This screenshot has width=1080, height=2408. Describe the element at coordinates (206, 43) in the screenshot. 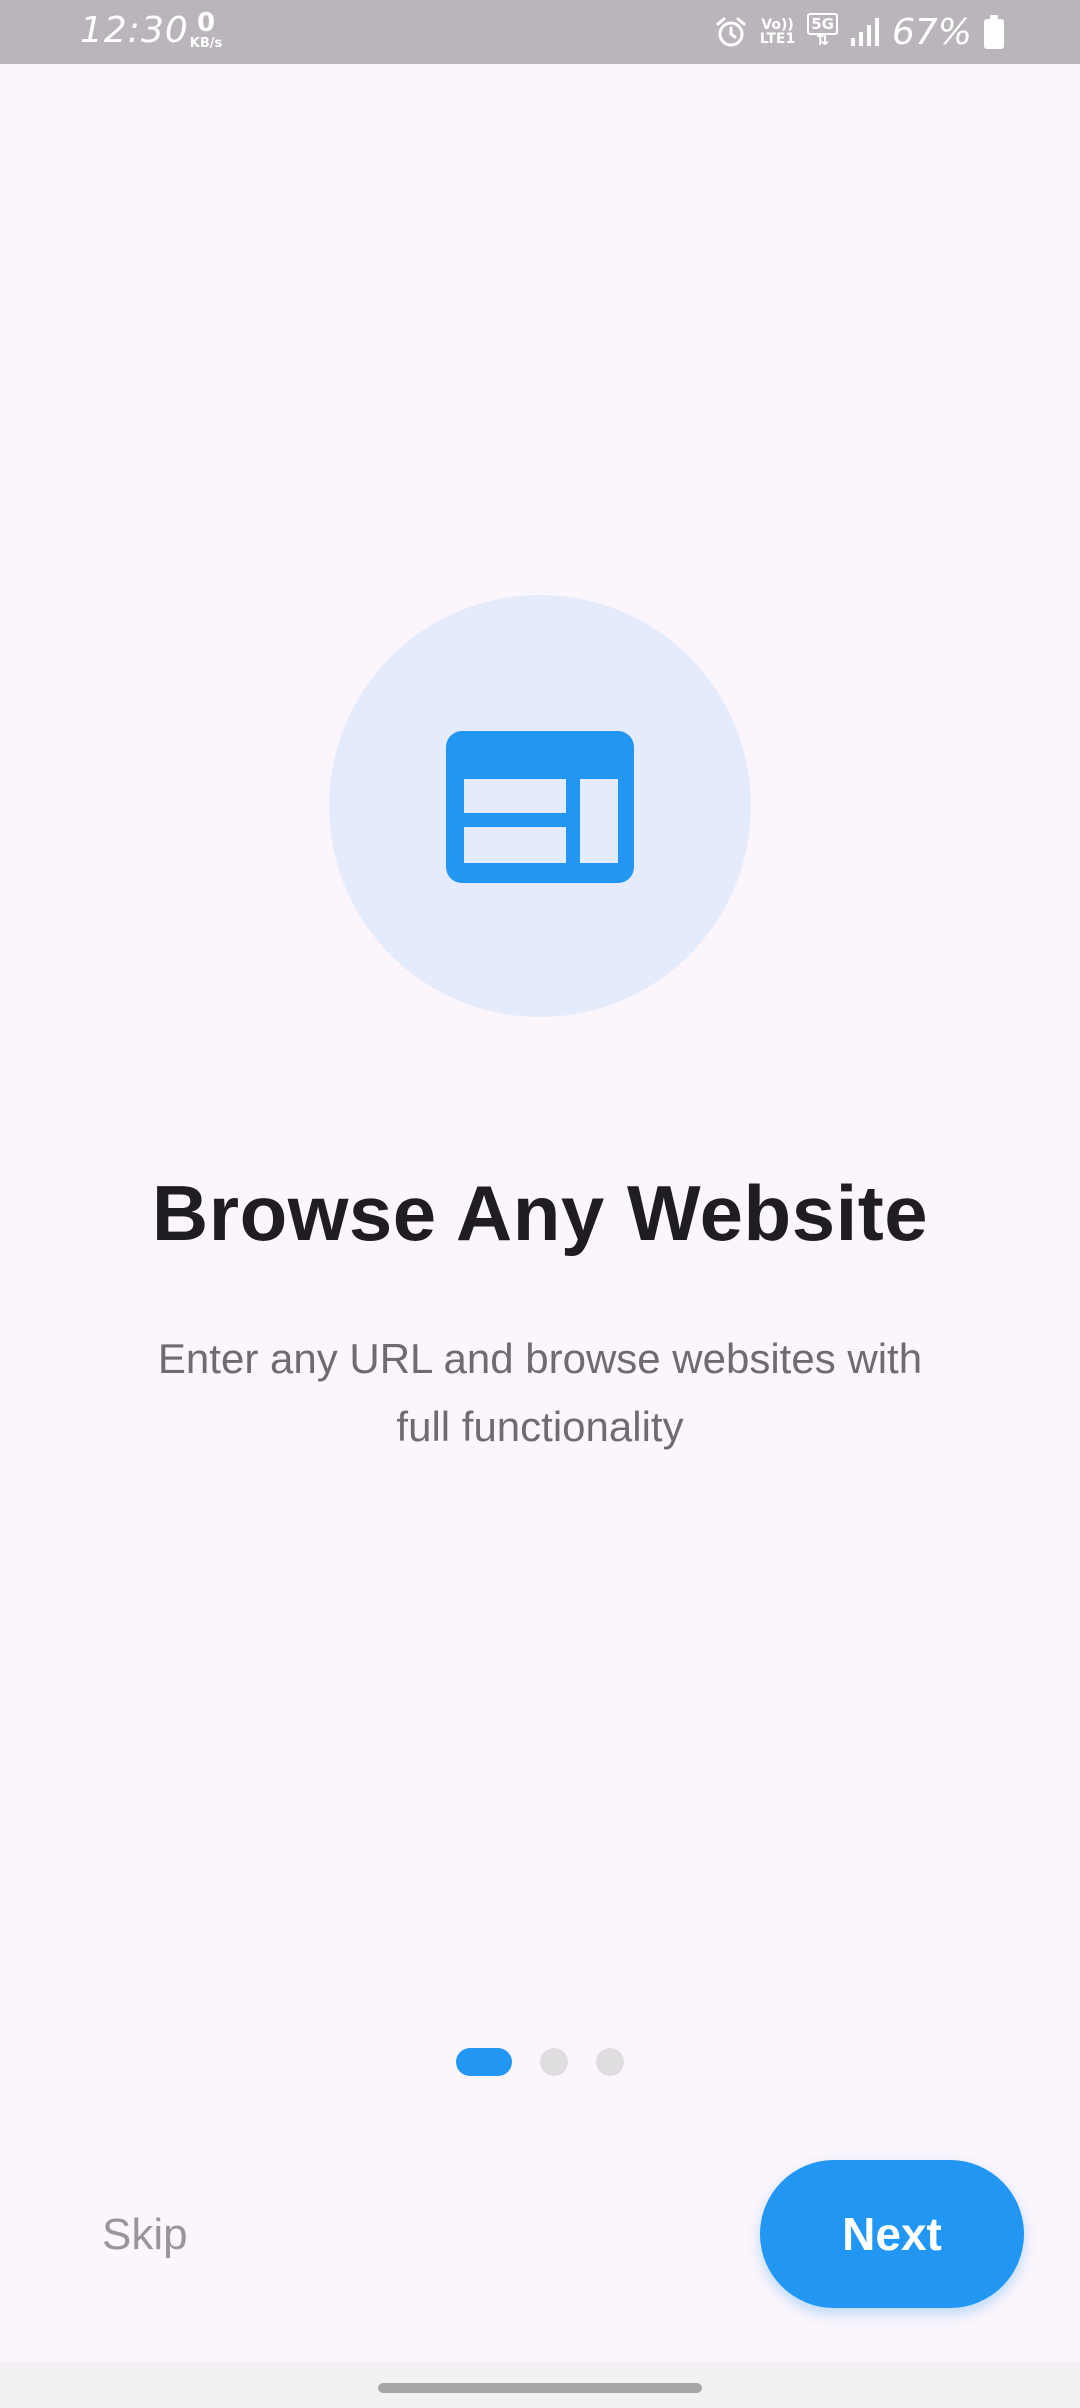

I see `network-speed-unit: KB/s` at that location.